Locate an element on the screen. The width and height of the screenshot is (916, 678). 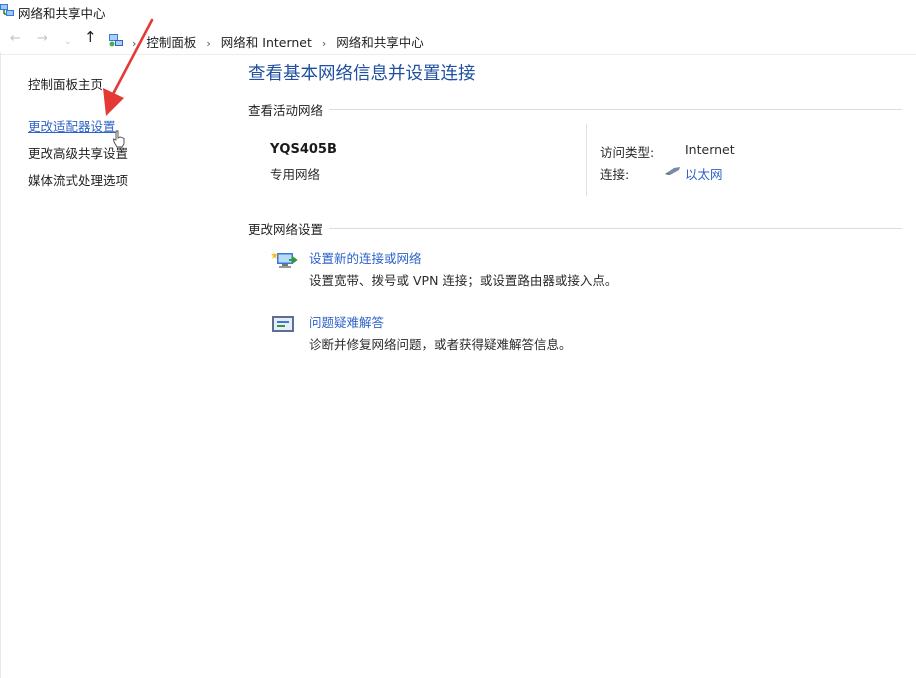
change-settings-header: 更改网络设置 is located at coordinates (575, 228).